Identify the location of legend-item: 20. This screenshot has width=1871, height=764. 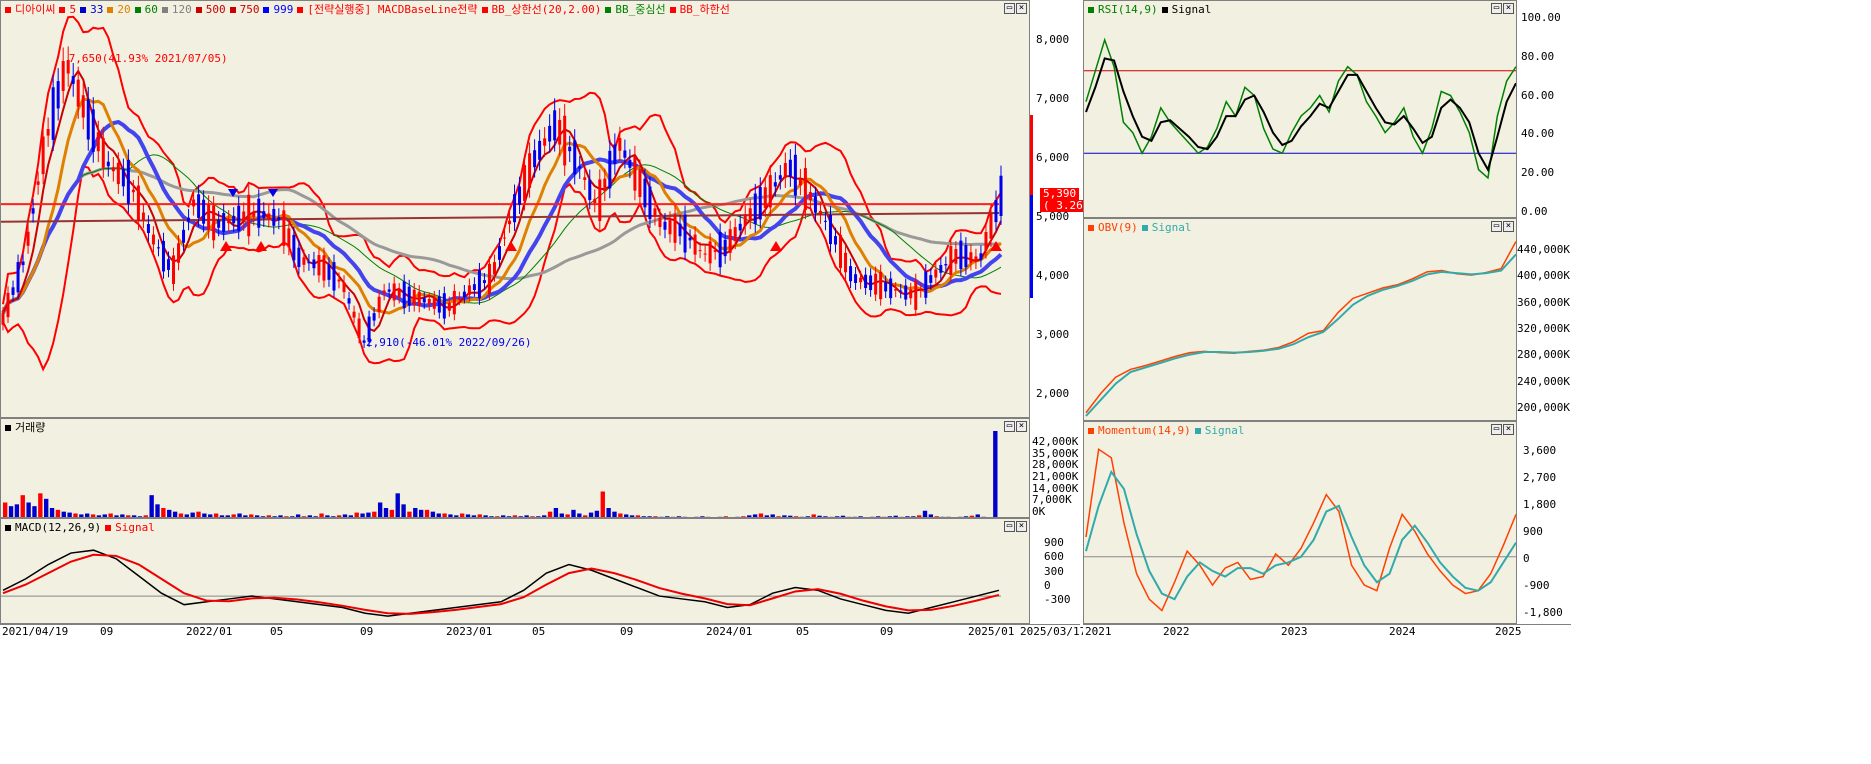
(119, 9).